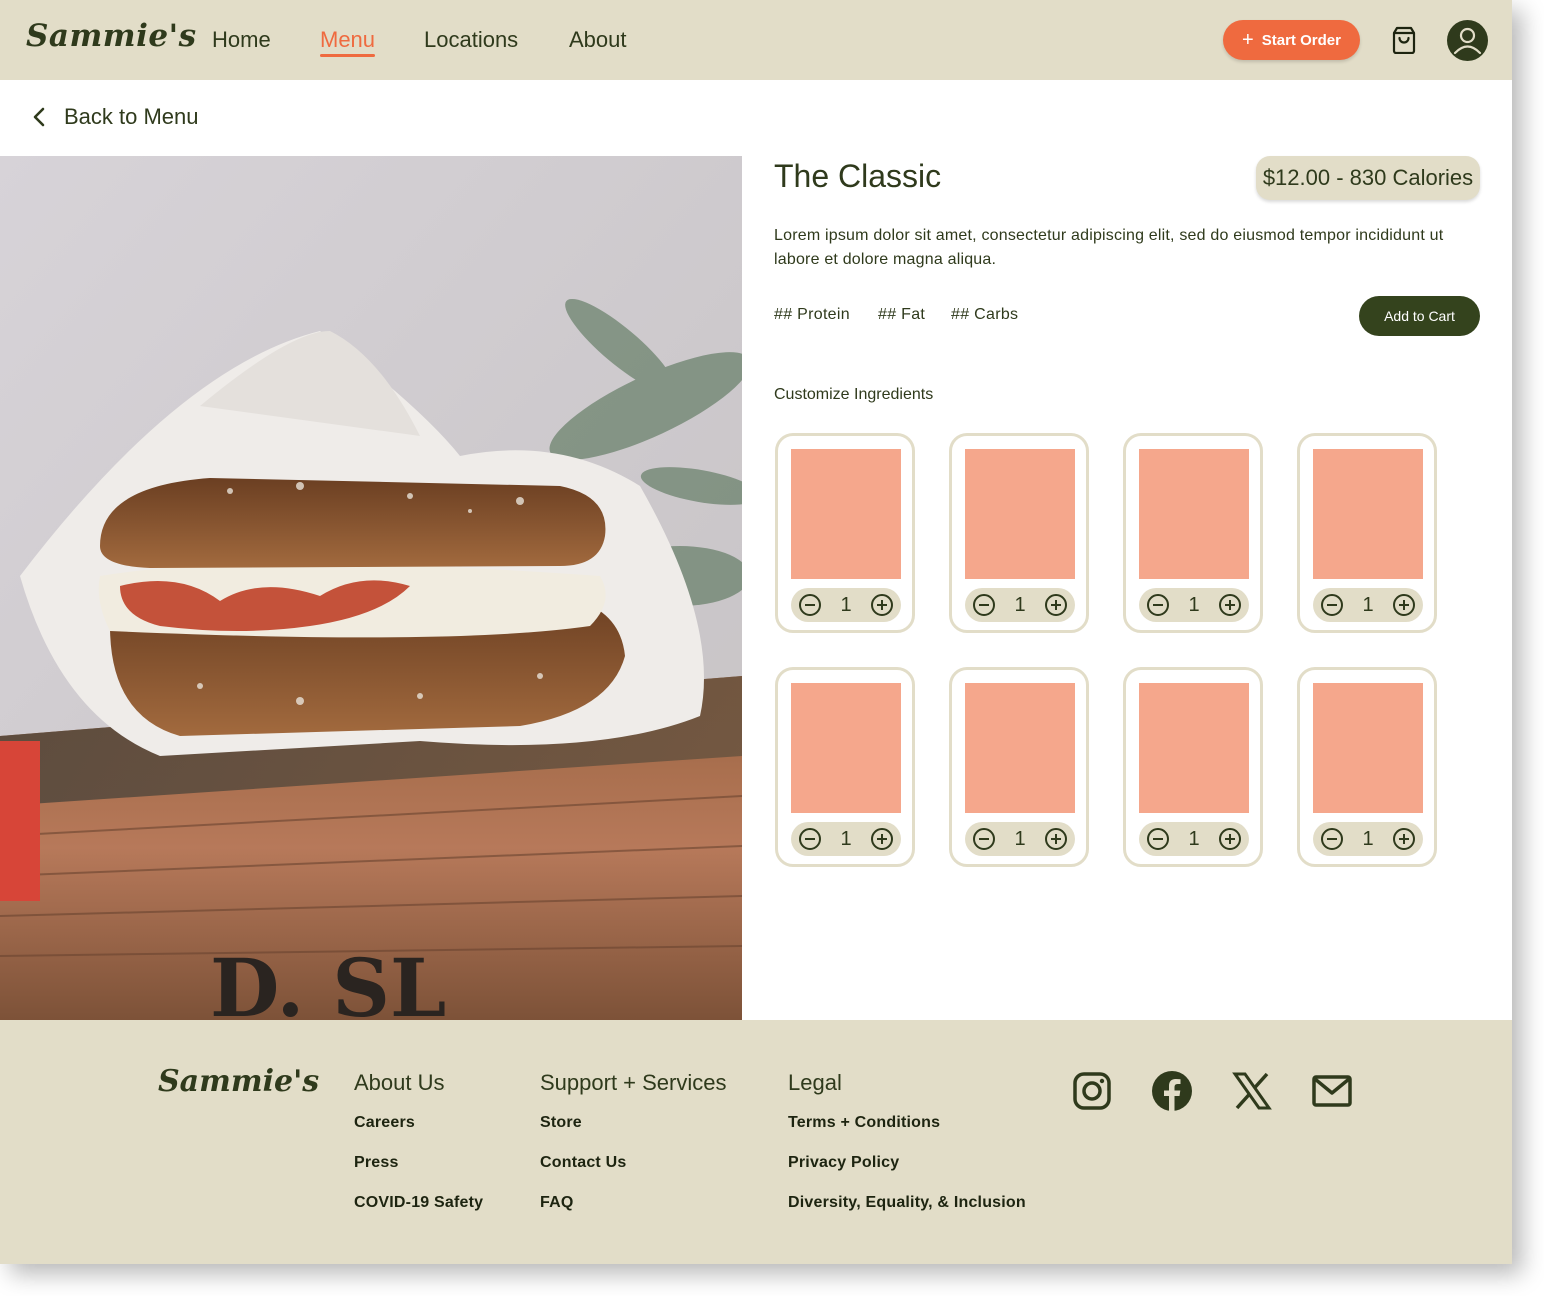 The image size is (1544, 1296). I want to click on footer-logo: Sammie's, so click(238, 1081).